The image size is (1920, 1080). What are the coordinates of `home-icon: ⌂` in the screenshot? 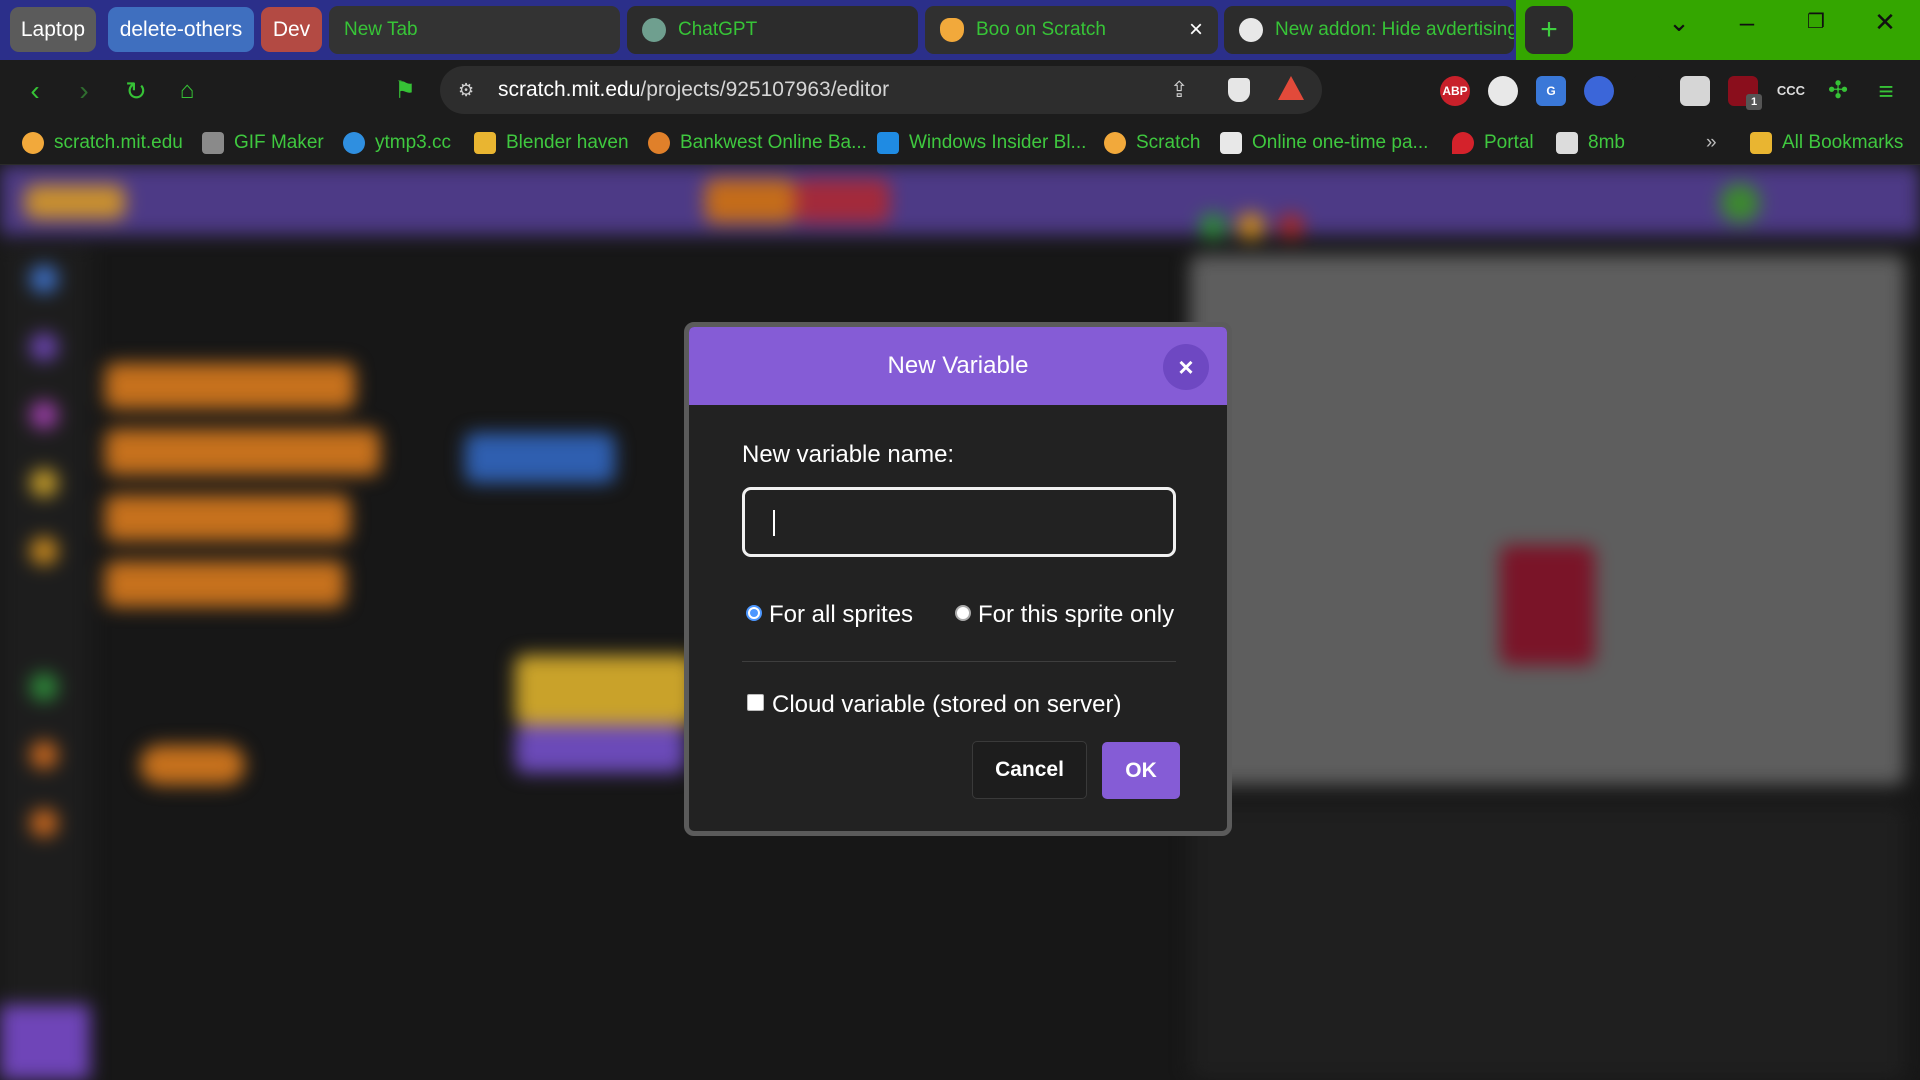 It's located at (187, 91).